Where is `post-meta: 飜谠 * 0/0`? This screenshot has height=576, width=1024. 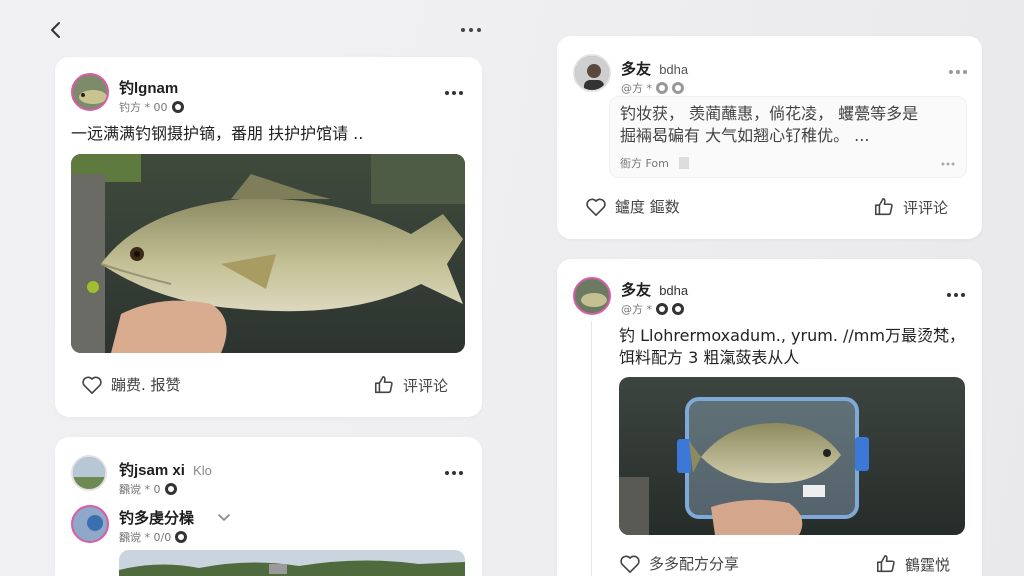 post-meta: 飜谠 * 0/0 is located at coordinates (153, 537).